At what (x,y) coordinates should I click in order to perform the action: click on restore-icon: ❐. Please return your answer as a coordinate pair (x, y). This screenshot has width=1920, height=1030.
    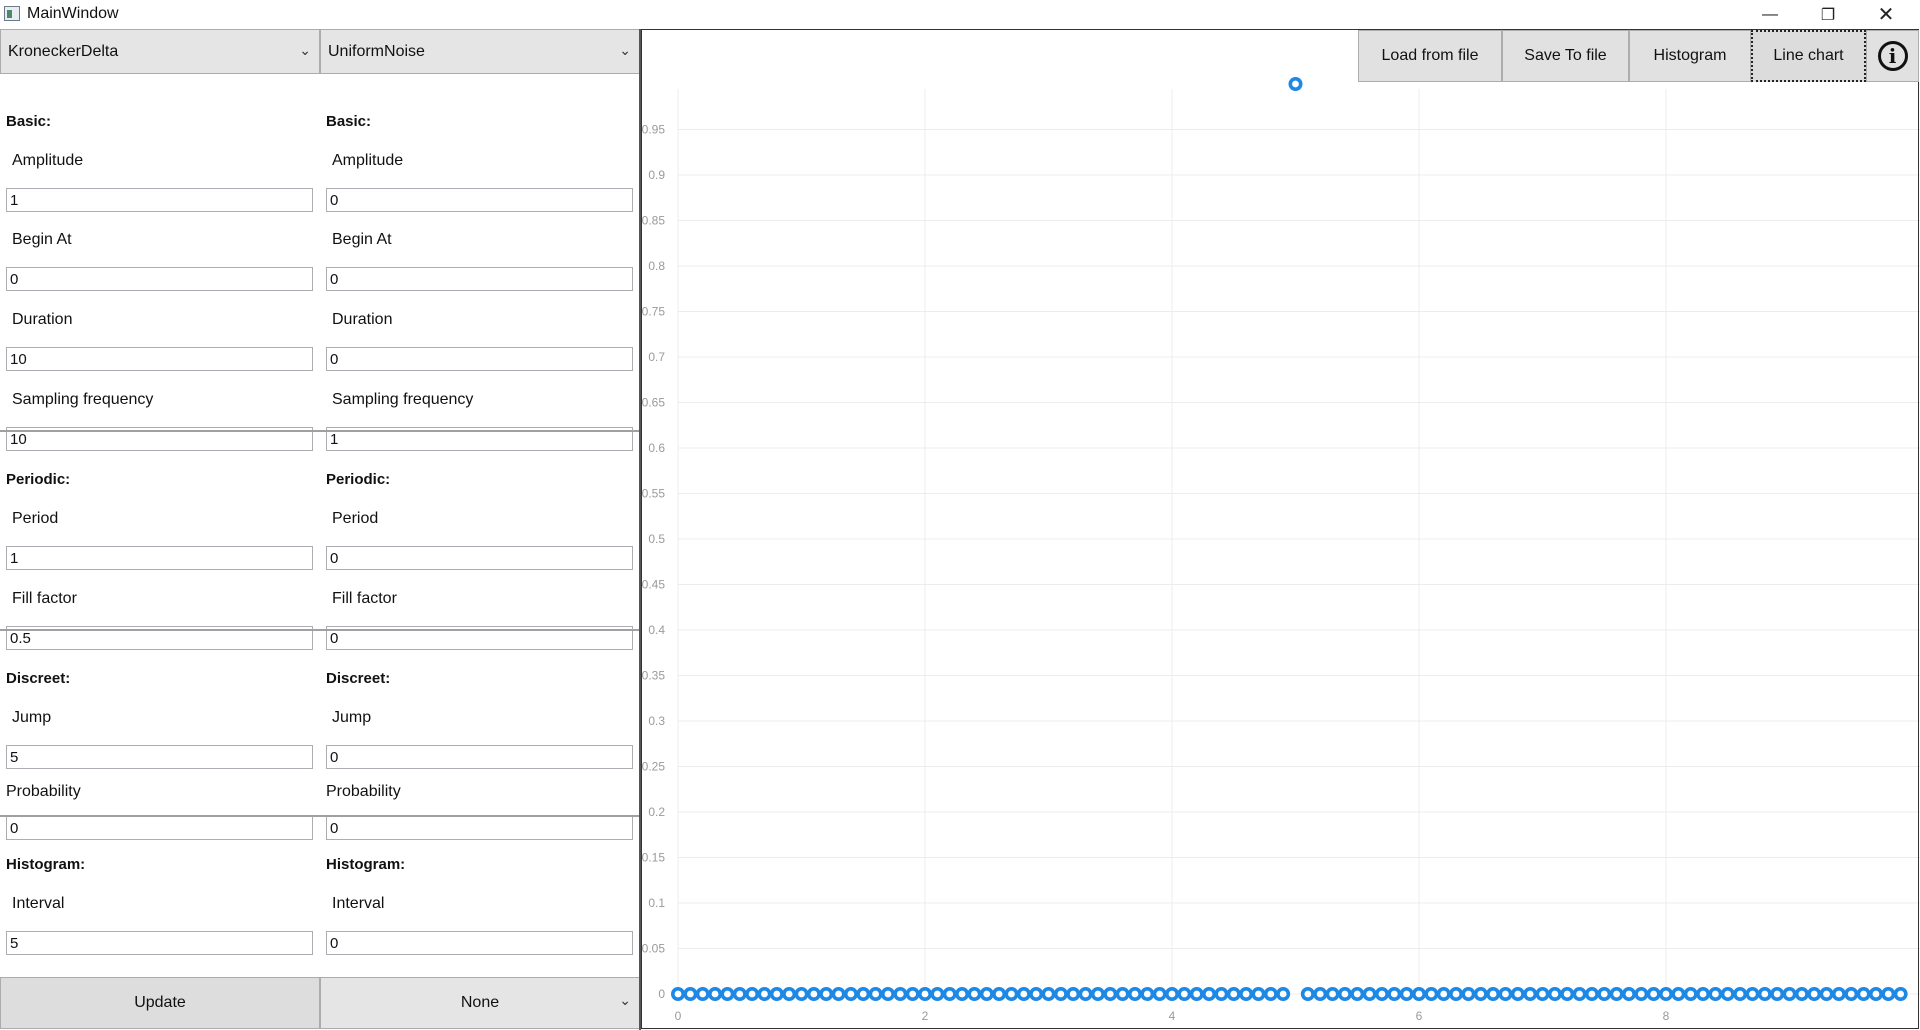
    Looking at the image, I should click on (1828, 14).